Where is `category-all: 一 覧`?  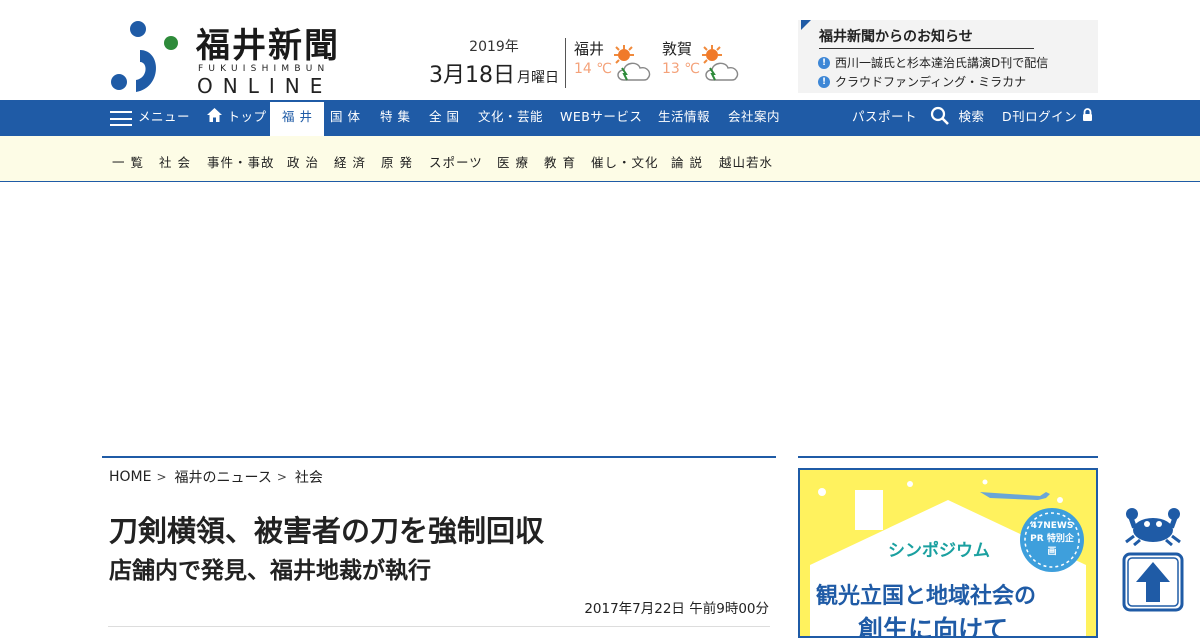
category-all: 一 覧 is located at coordinates (128, 161).